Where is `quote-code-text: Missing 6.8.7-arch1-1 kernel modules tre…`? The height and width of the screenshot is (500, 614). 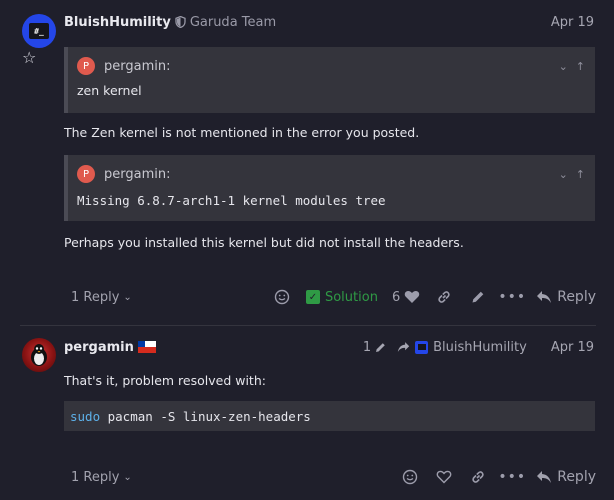 quote-code-text: Missing 6.8.7-arch1-1 kernel modules tre… is located at coordinates (231, 200).